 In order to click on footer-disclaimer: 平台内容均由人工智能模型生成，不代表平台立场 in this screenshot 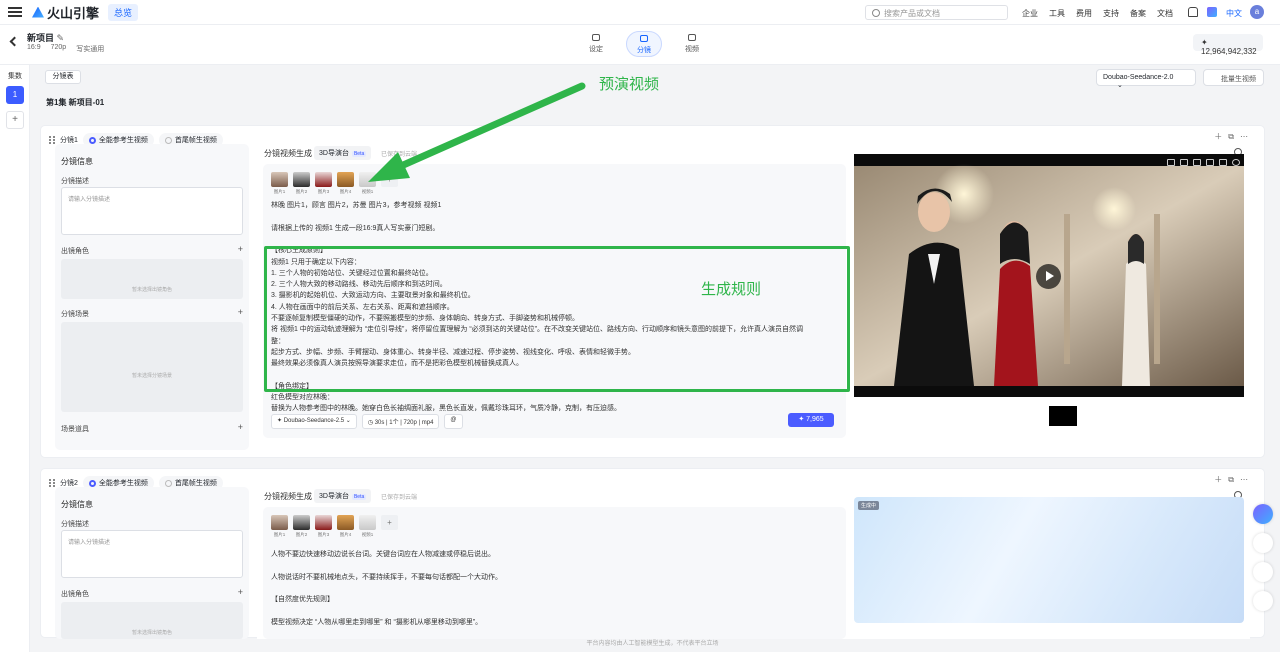, I will do `click(652, 644)`.